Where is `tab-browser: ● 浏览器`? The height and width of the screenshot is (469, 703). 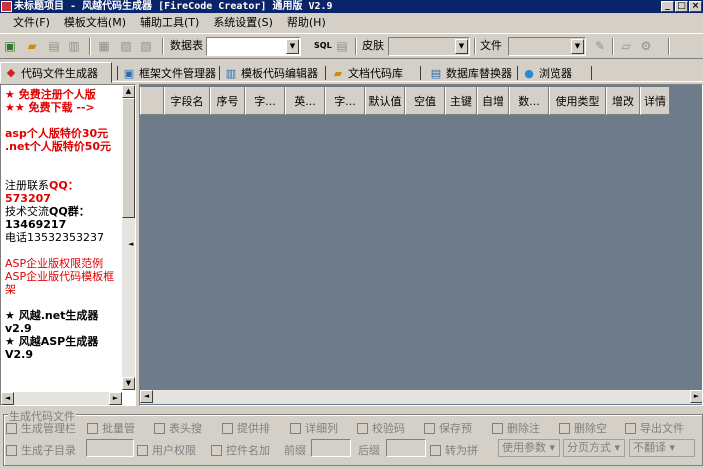
tab-browser: ● 浏览器 is located at coordinates (555, 73).